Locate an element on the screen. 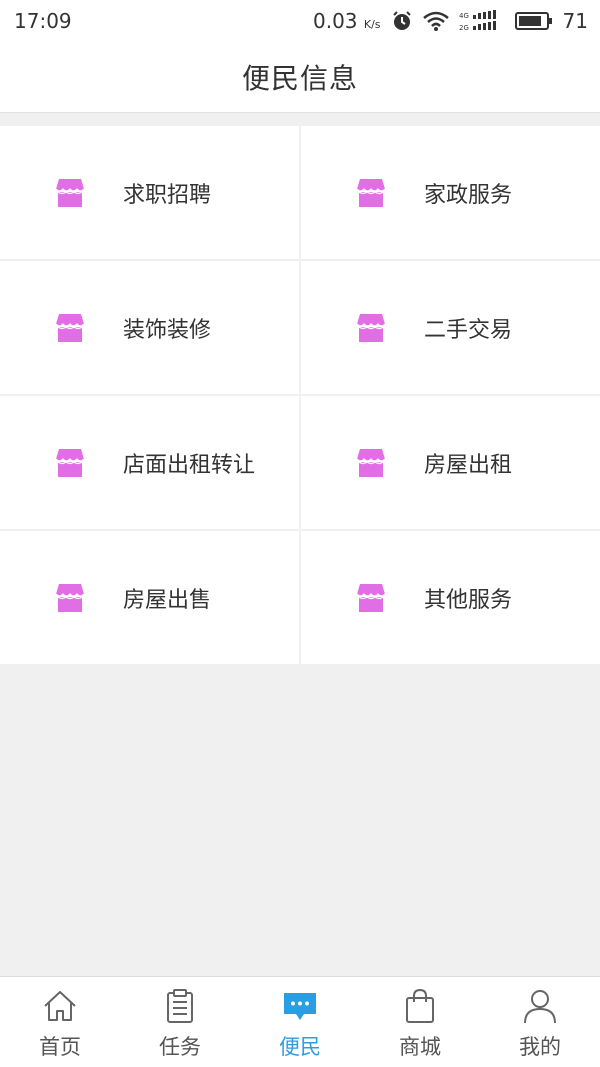 This screenshot has height=1067, width=600. tab-profile: 我的 is located at coordinates (540, 1022).